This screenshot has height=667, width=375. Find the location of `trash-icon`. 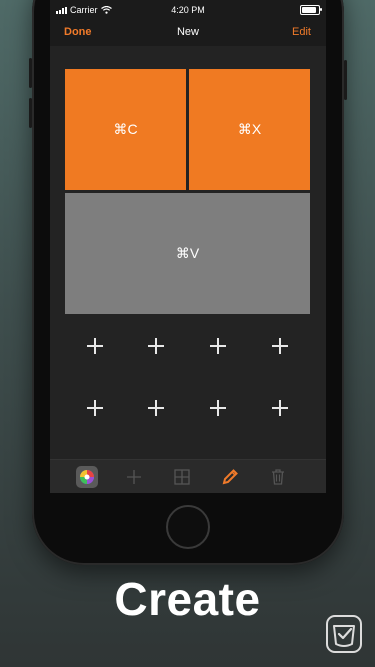

trash-icon is located at coordinates (278, 477).